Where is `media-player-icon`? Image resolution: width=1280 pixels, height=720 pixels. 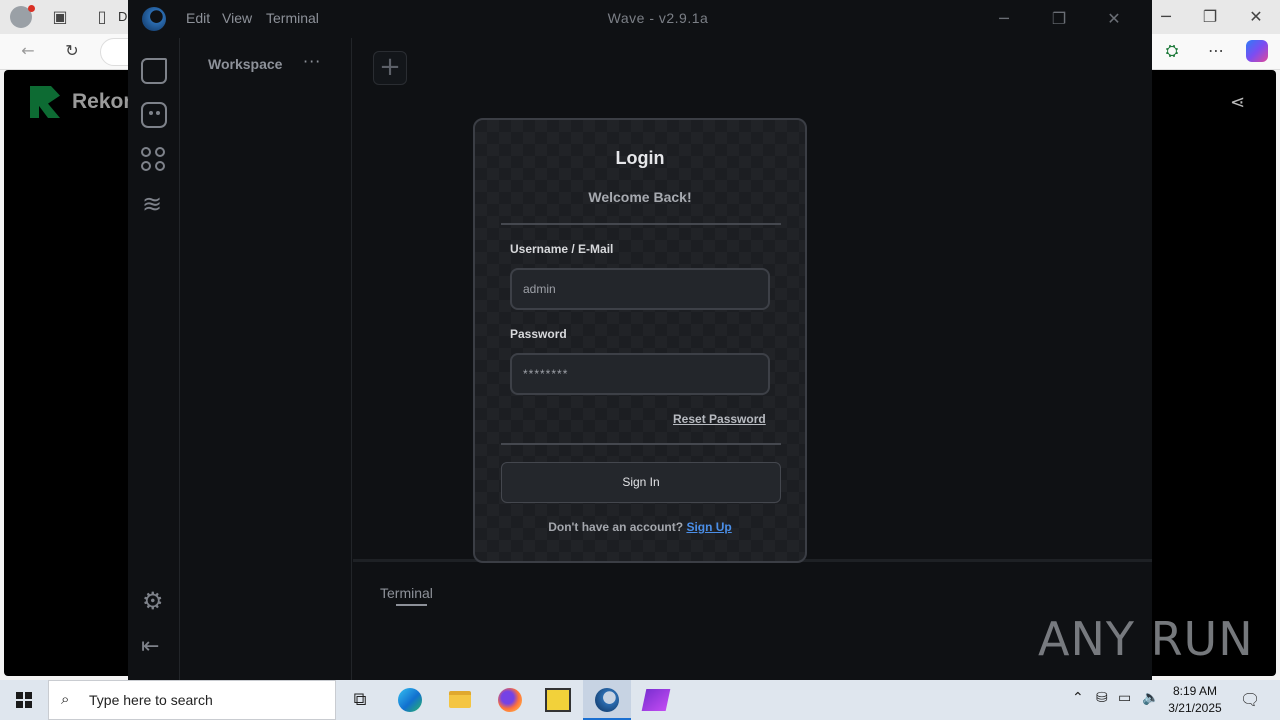
media-player-icon is located at coordinates (558, 700).